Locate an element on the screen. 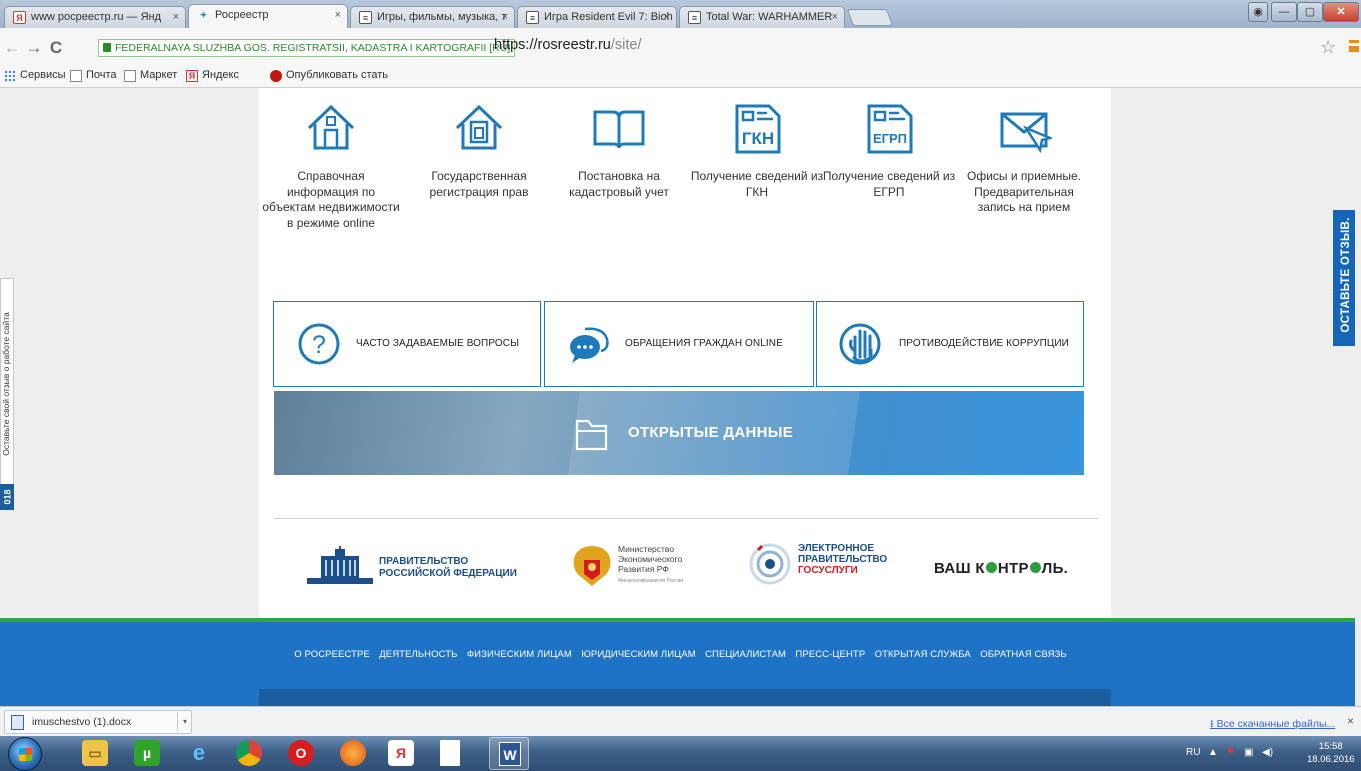  gov-russia-logo: ПРАВИТЕЛЬСТВО РОССИЙСКОЙ ФЕДЕРАЦИИ is located at coordinates (422, 567).